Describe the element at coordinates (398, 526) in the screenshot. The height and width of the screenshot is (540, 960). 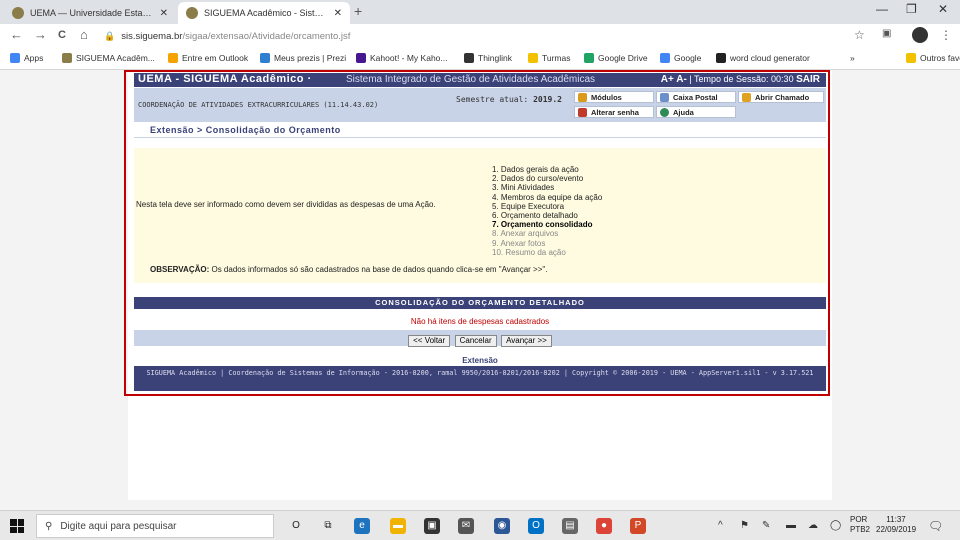
I see `taskbar-app-icon: ▬` at that location.